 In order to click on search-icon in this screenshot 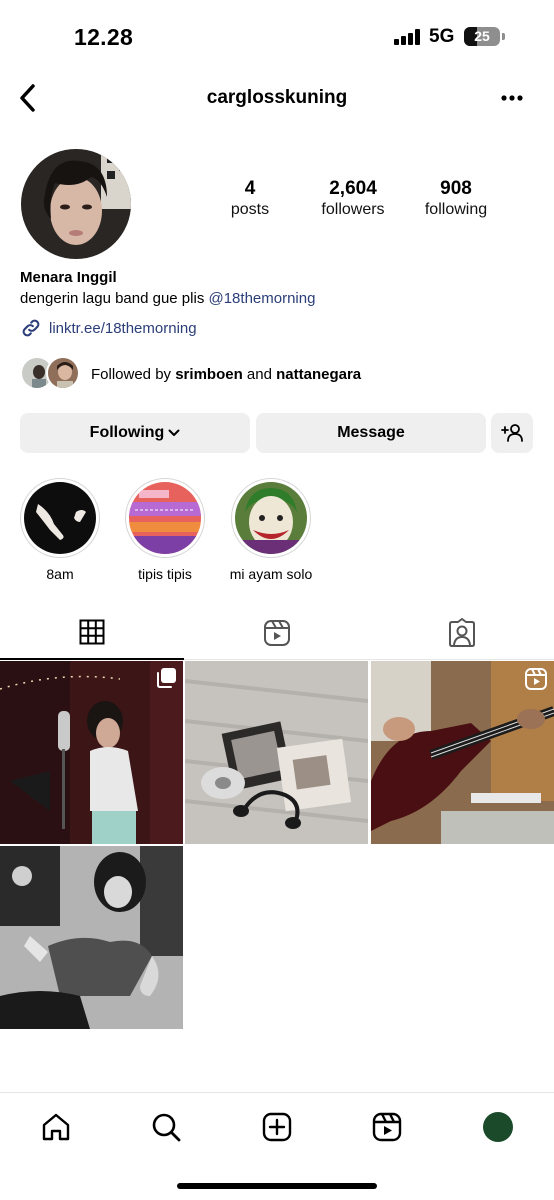, I will do `click(166, 1127)`.